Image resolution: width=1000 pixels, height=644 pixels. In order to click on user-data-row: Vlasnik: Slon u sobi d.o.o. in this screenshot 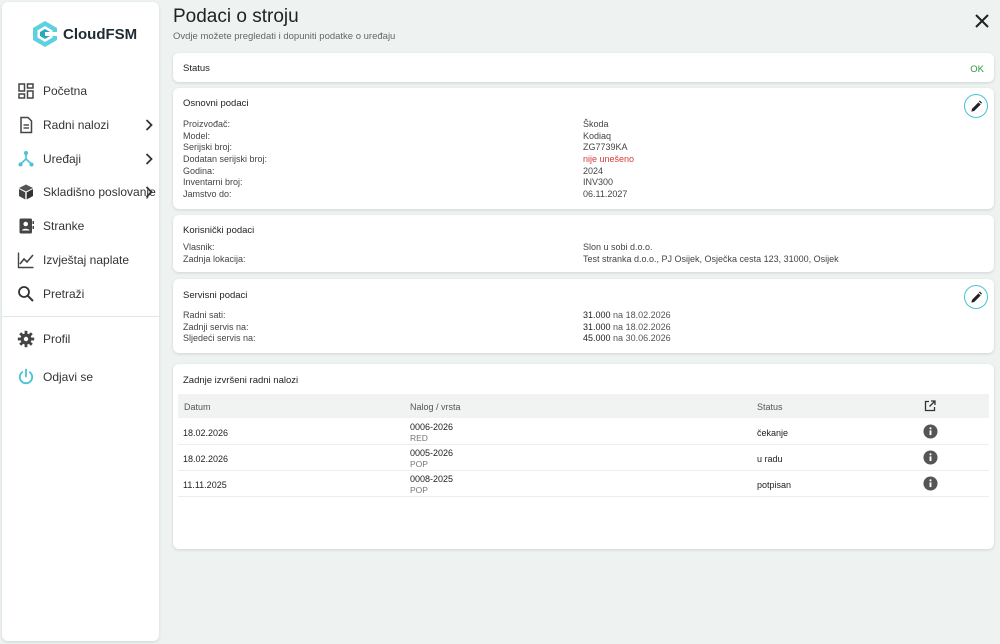, I will do `click(583, 248)`.